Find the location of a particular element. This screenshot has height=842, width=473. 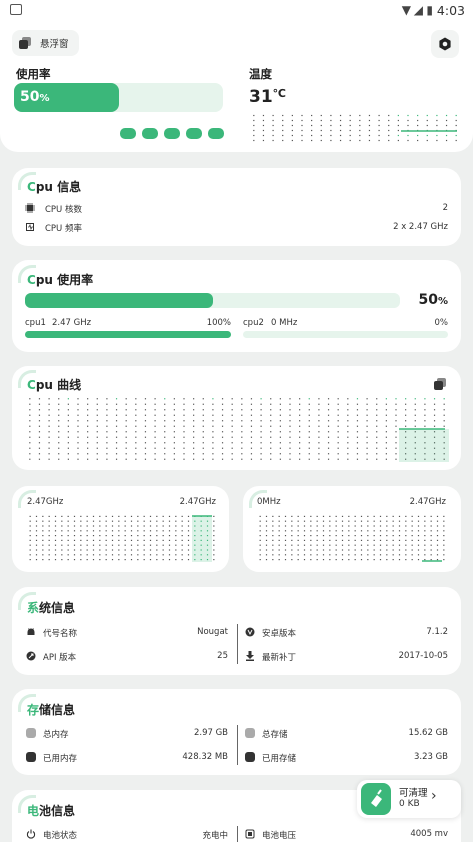

usage-value: 50 is located at coordinates (30, 97).